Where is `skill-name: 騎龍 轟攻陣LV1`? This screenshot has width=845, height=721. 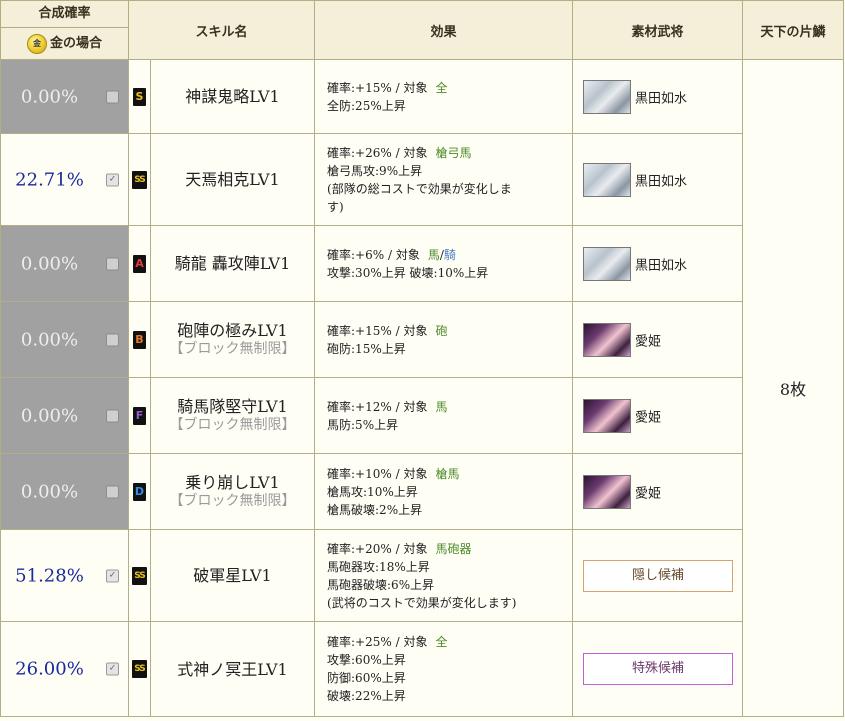
skill-name: 騎龍 轟攻陣LV1 is located at coordinates (232, 263).